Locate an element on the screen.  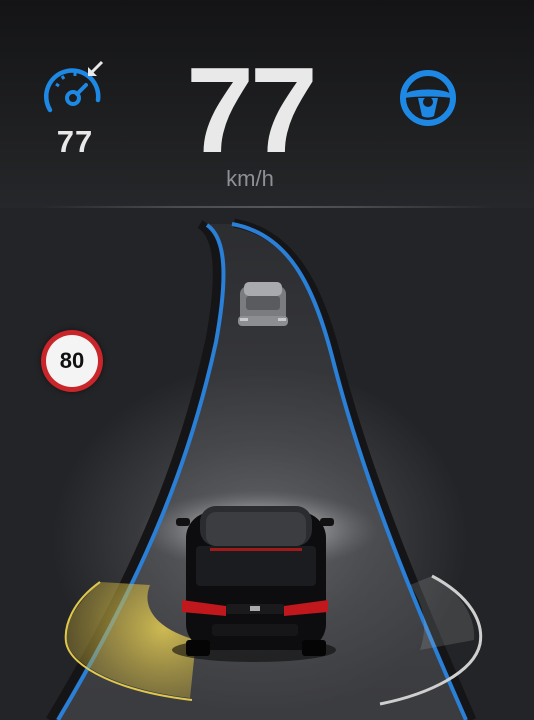
ego-vehicle is located at coordinates (254, 584).